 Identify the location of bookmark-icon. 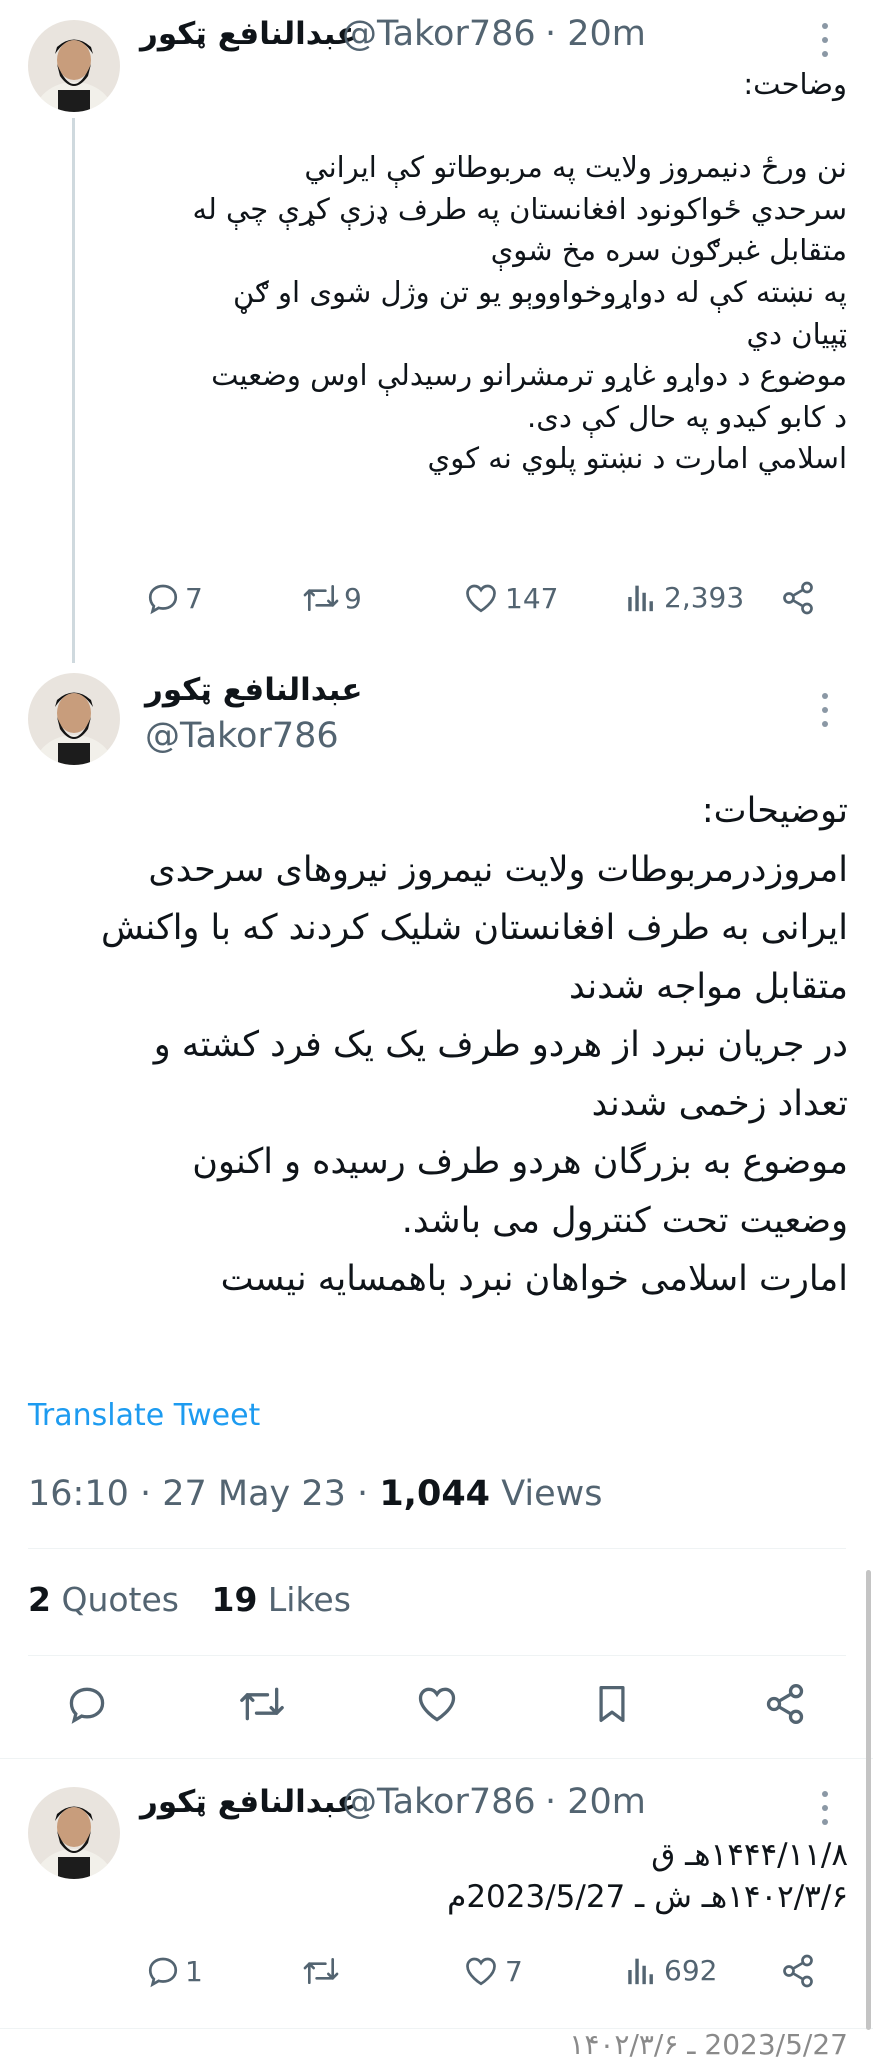
(612, 1706).